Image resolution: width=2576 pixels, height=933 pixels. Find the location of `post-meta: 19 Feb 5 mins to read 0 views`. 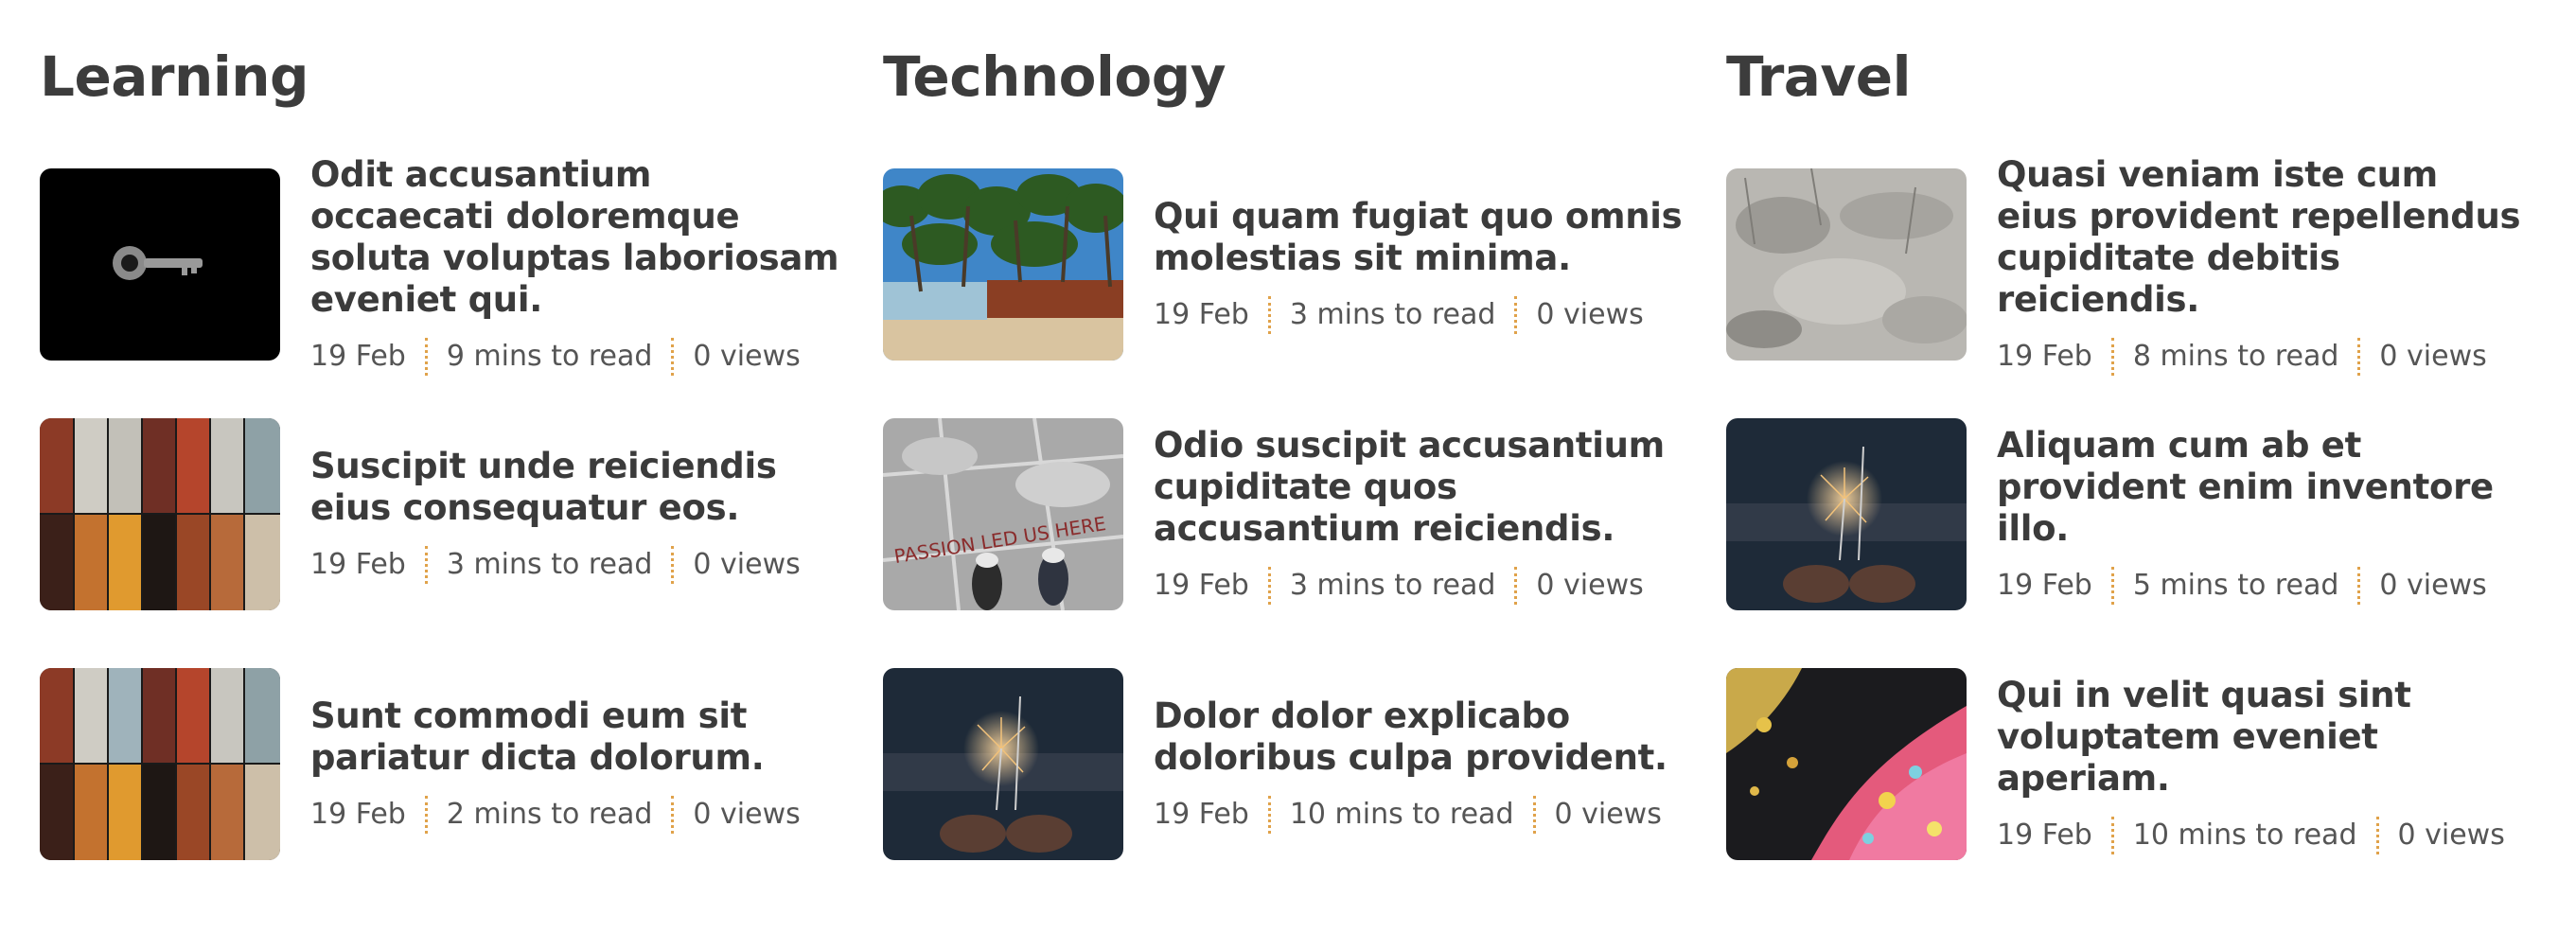

post-meta: 19 Feb 5 mins to read 0 views is located at coordinates (2262, 585).